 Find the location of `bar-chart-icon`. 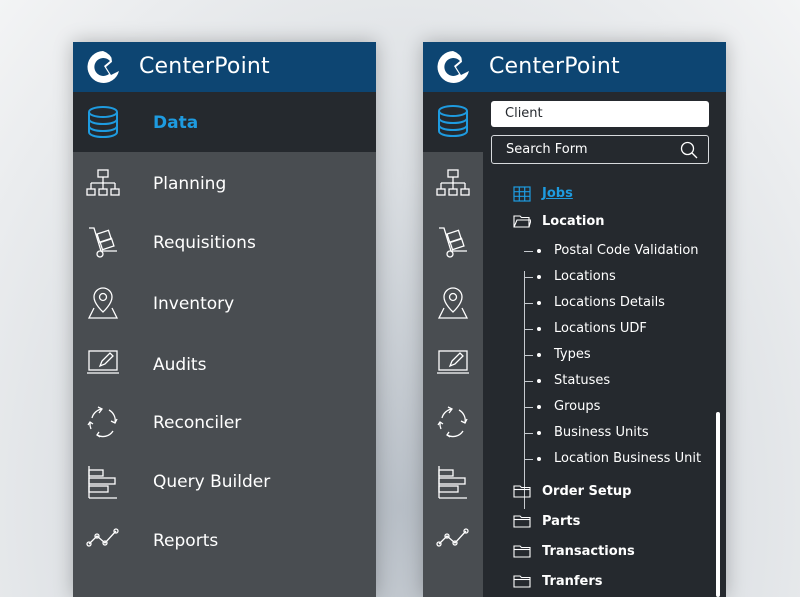

bar-chart-icon is located at coordinates (103, 482).